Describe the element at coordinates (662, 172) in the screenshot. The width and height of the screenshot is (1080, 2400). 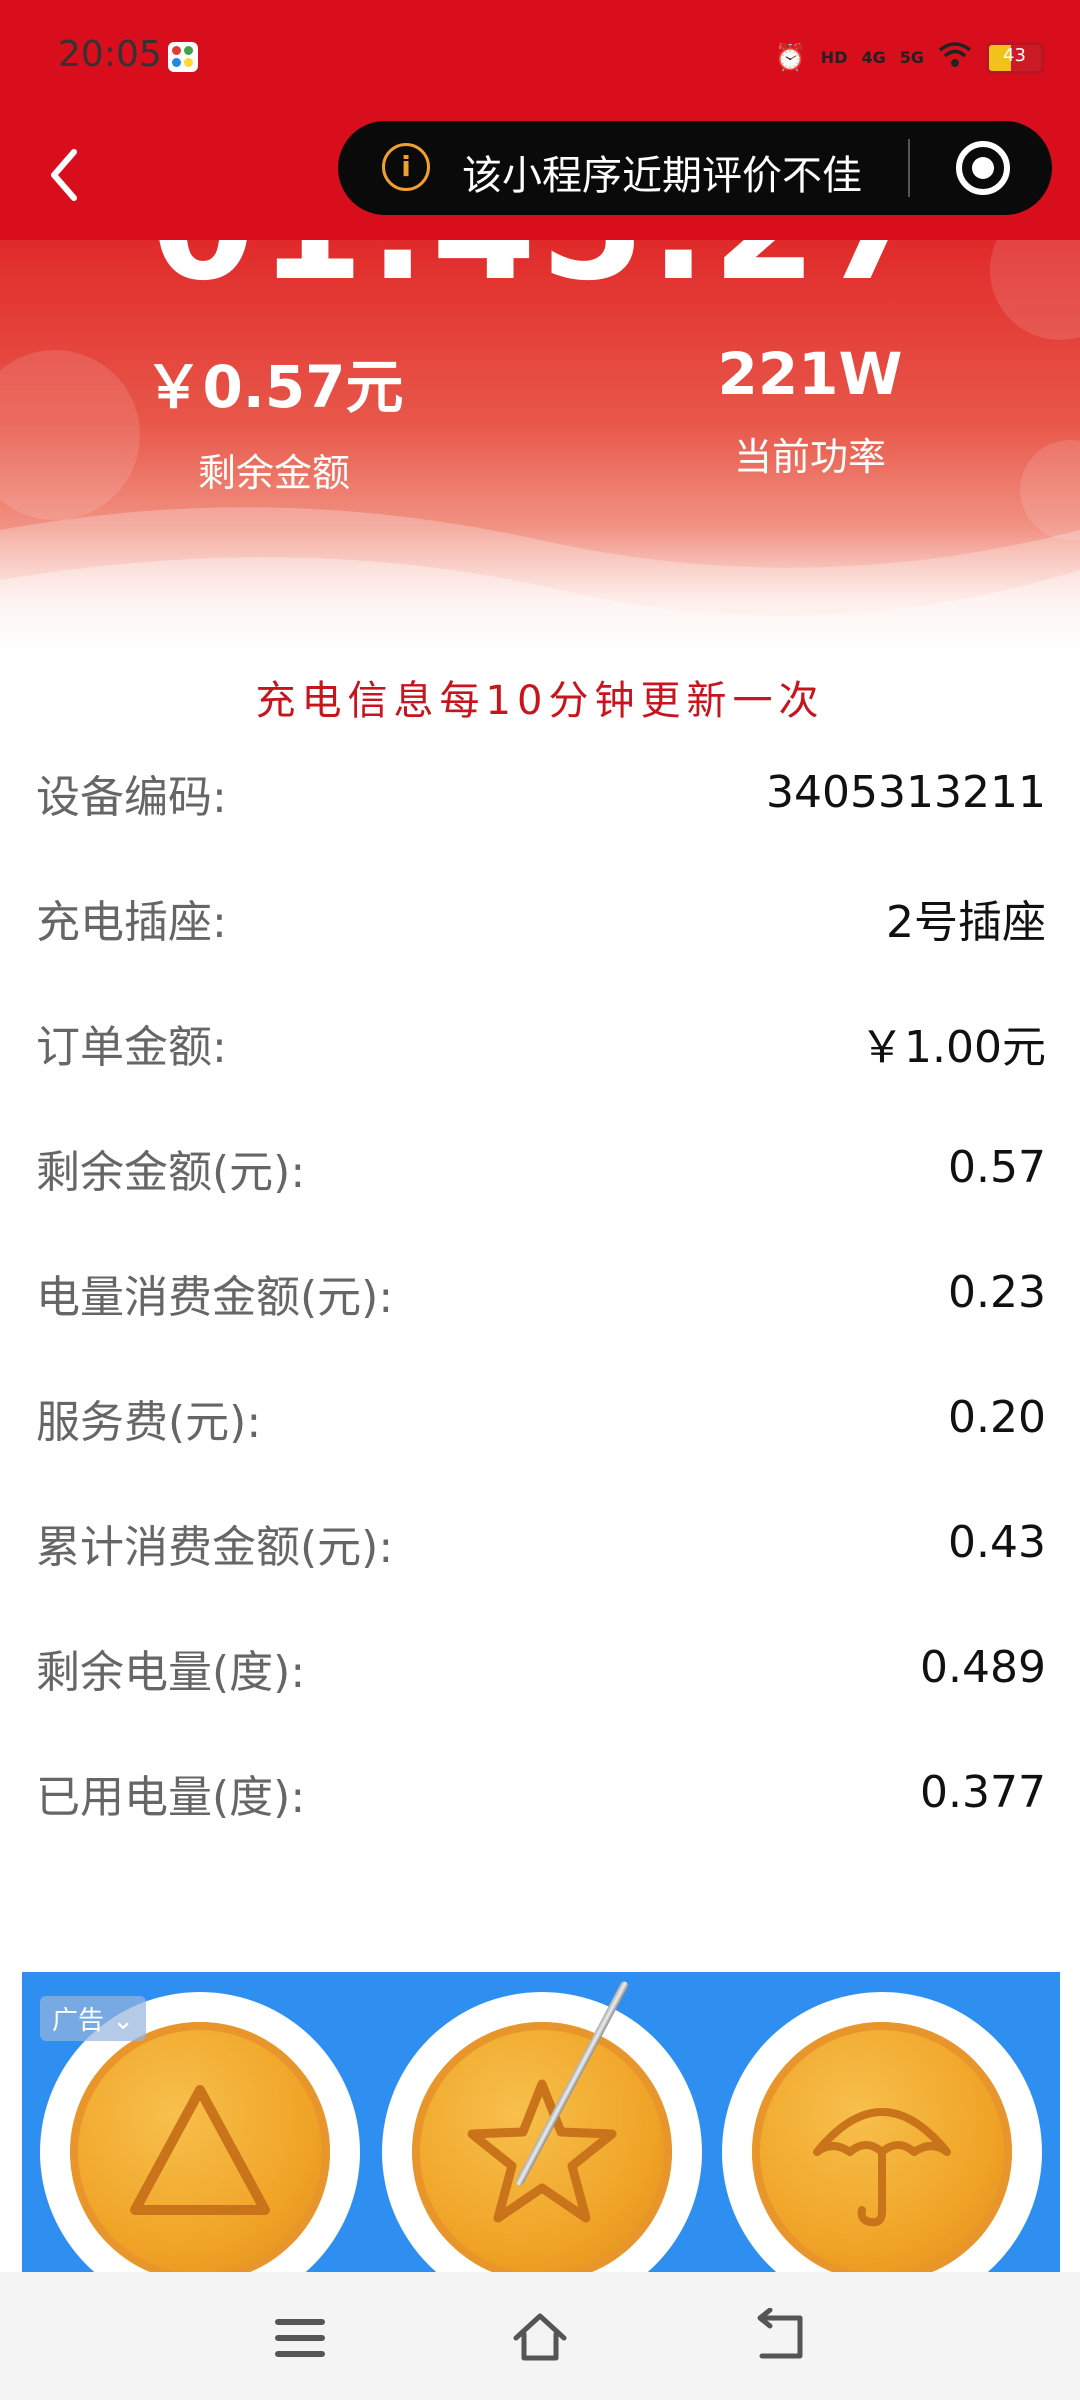
I see `rating-warning-text: 该小程序近期评价不佳` at that location.